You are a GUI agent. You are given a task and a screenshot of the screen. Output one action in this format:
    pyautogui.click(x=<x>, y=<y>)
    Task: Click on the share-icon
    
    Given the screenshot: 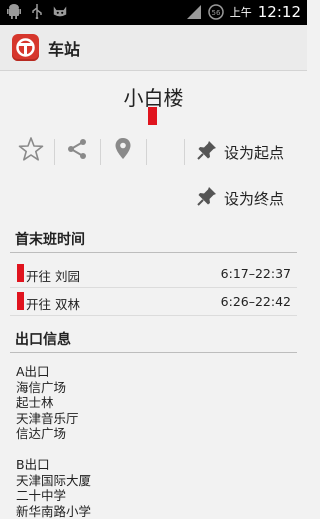 What is the action you would take?
    pyautogui.click(x=77, y=151)
    